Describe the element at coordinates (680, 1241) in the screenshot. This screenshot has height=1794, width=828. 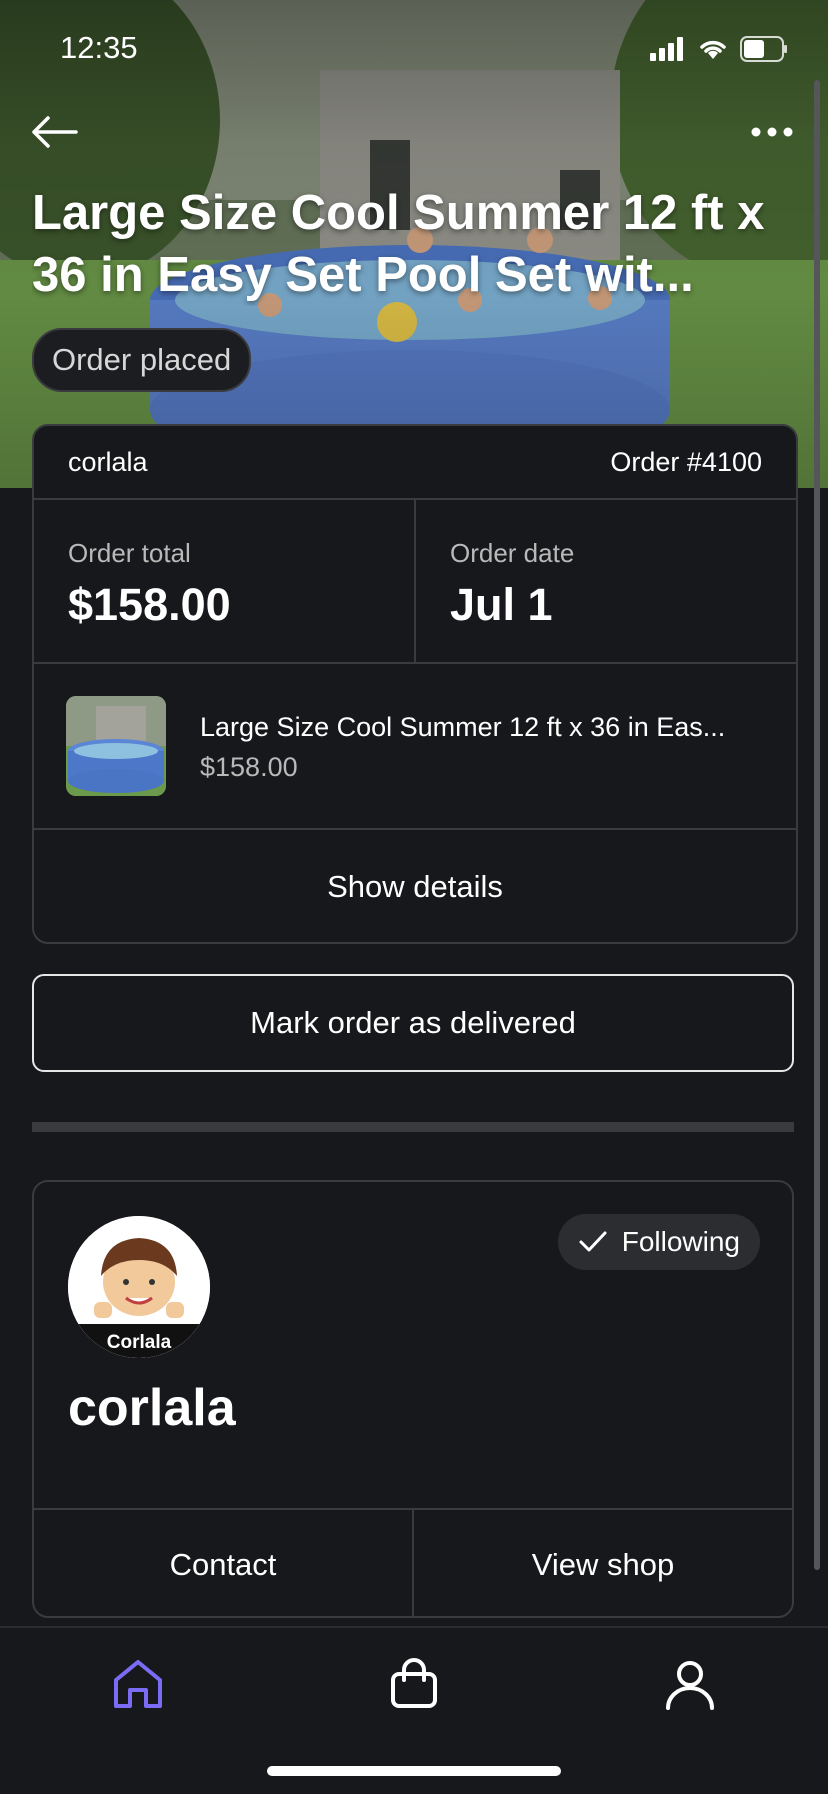
I see `following-label: Following` at that location.